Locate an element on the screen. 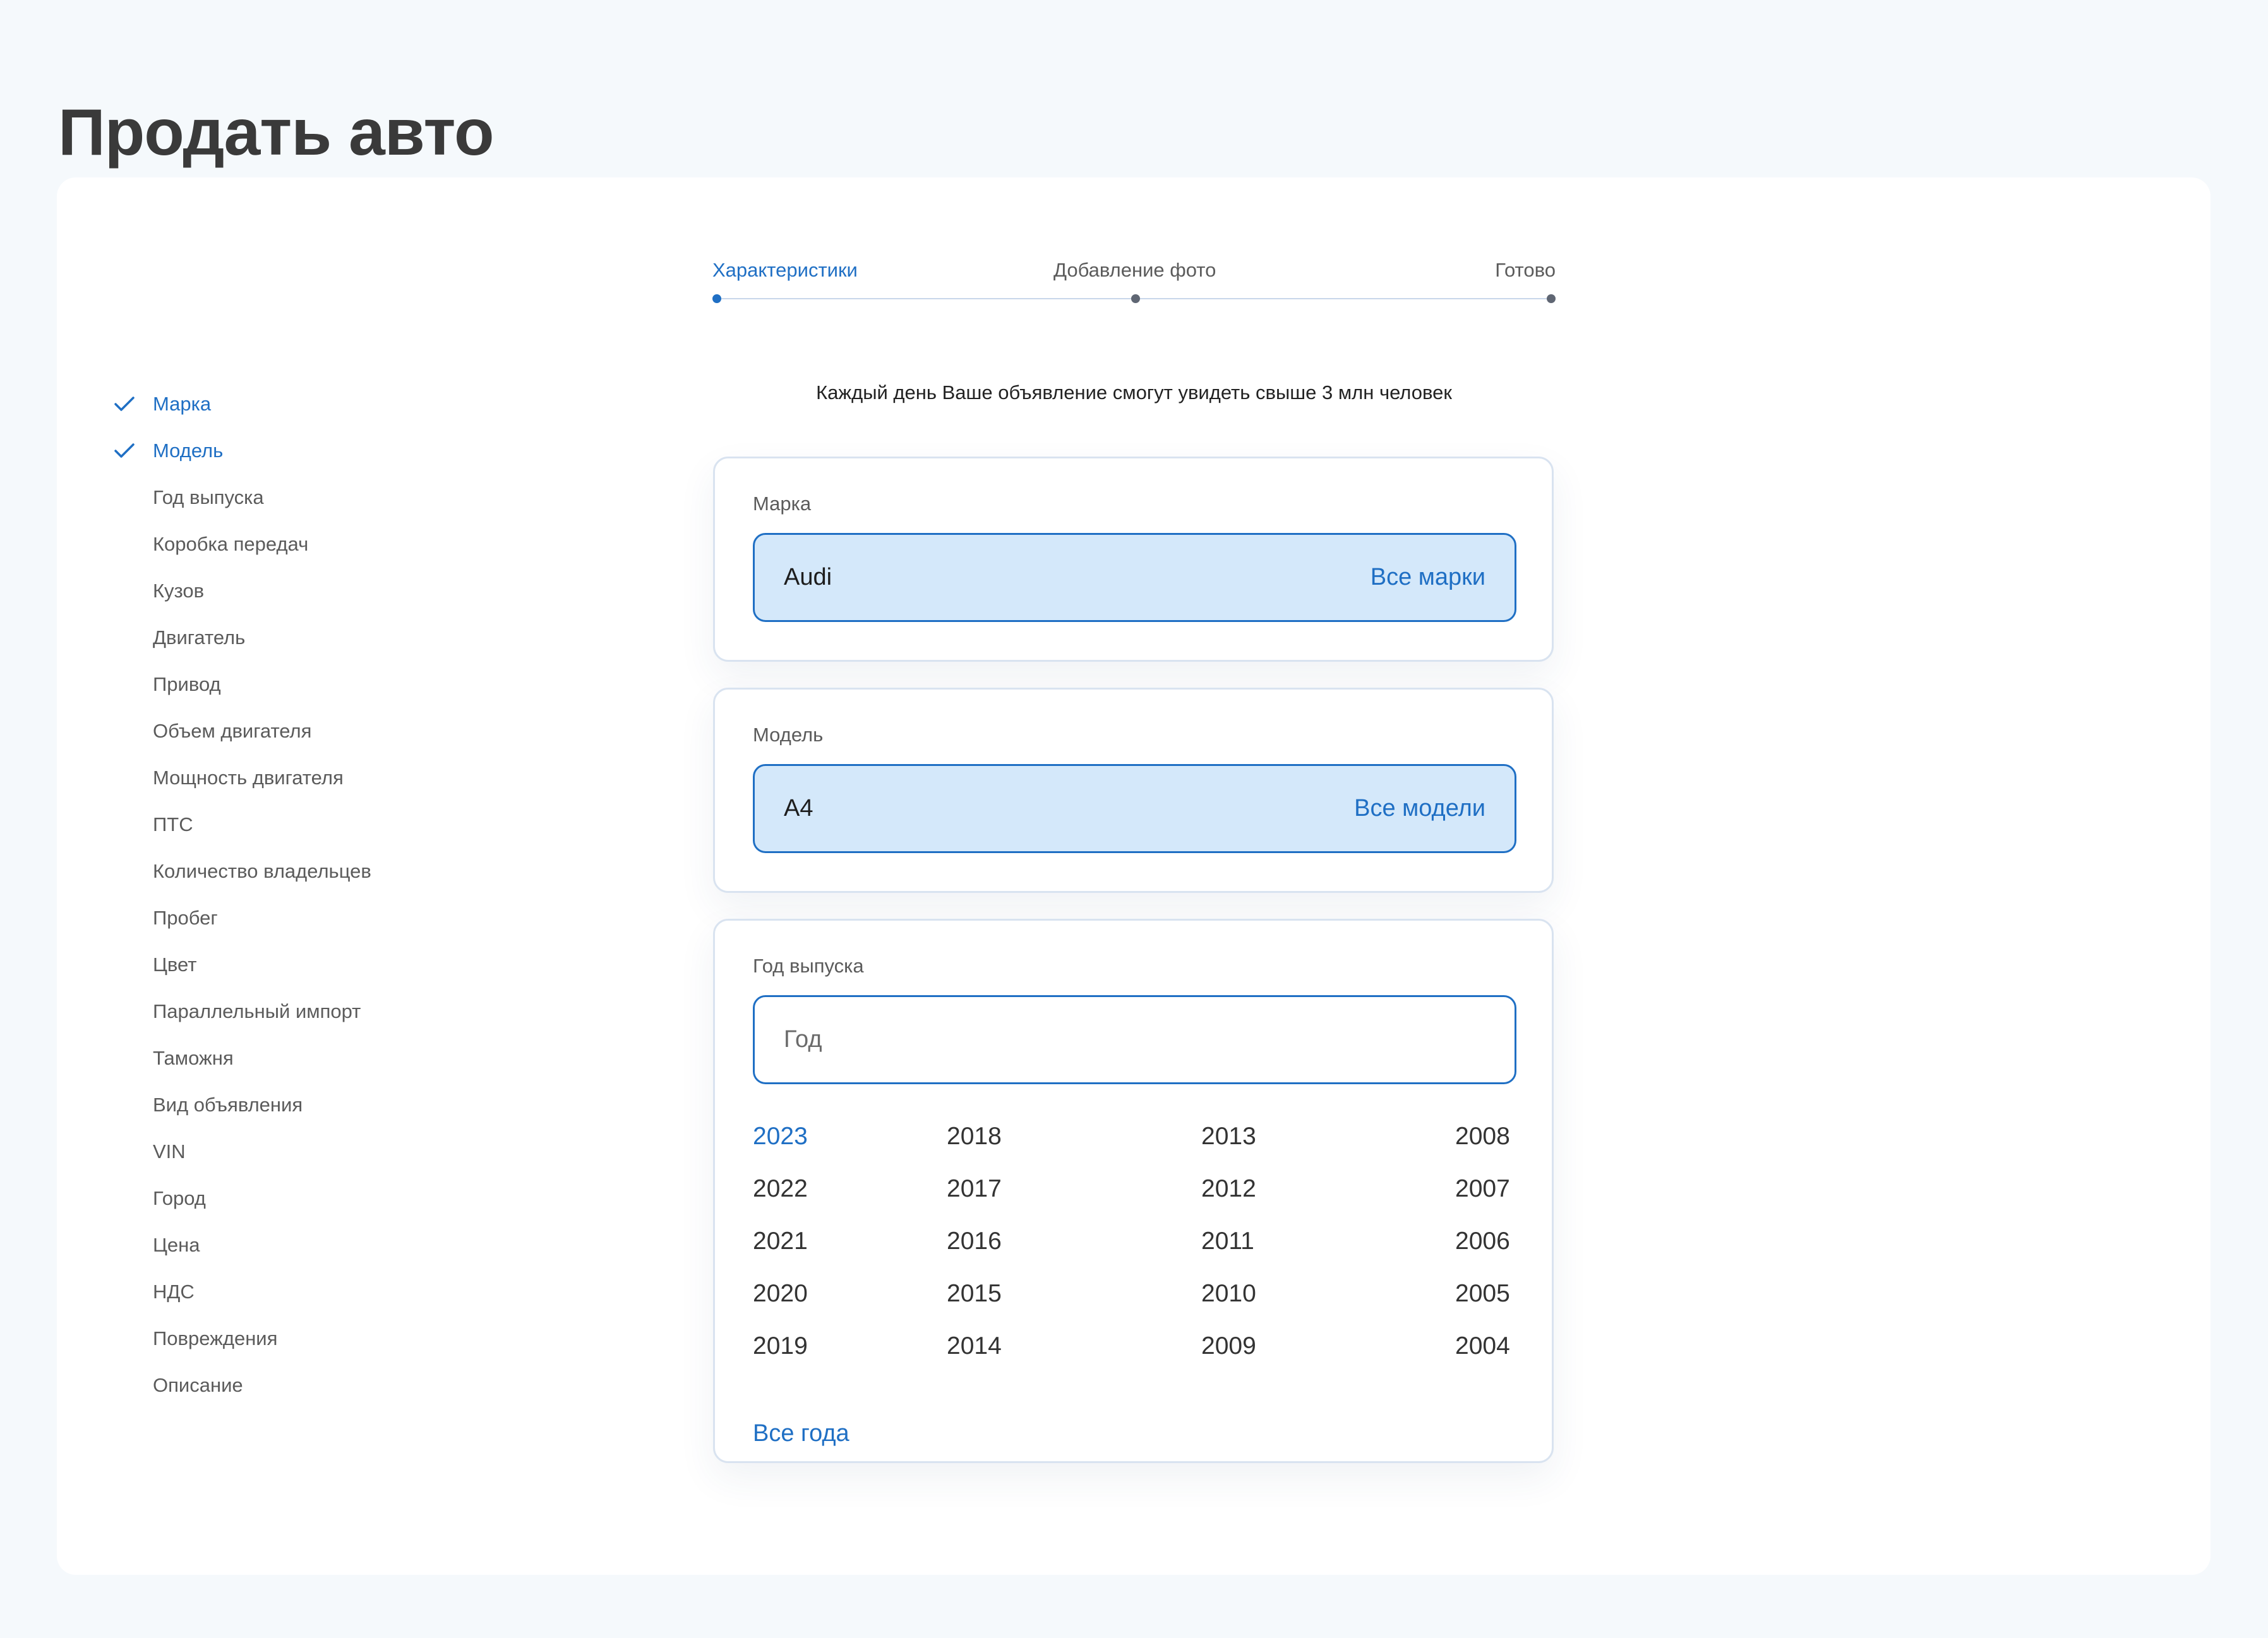 The width and height of the screenshot is (2268, 1638). sidebar-item: Коробка передач is located at coordinates (242, 544).